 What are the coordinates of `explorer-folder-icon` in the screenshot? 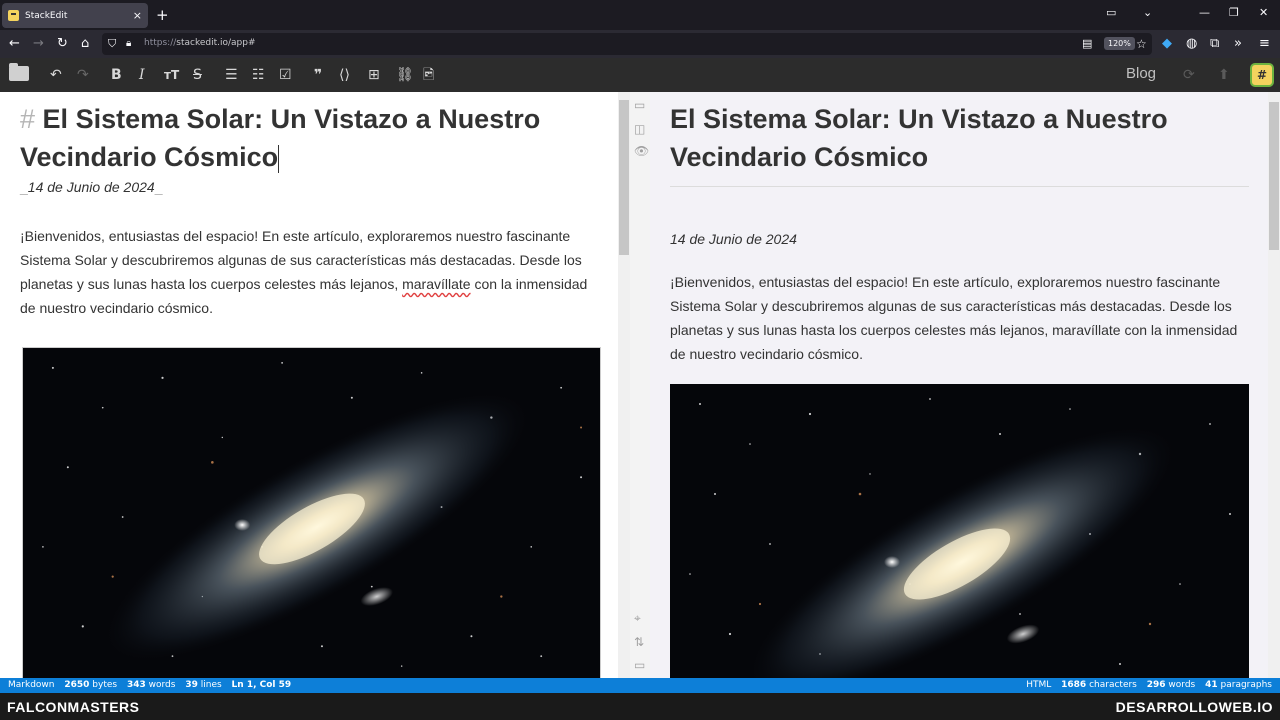 It's located at (19, 72).